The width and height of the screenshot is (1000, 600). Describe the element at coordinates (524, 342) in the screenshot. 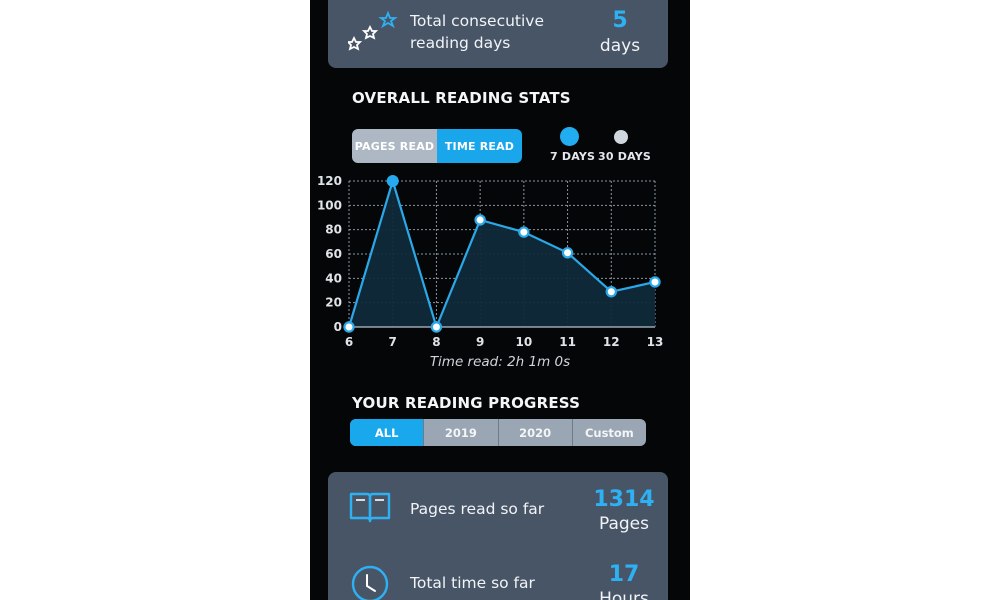

I see `x-tick-label: 10` at that location.